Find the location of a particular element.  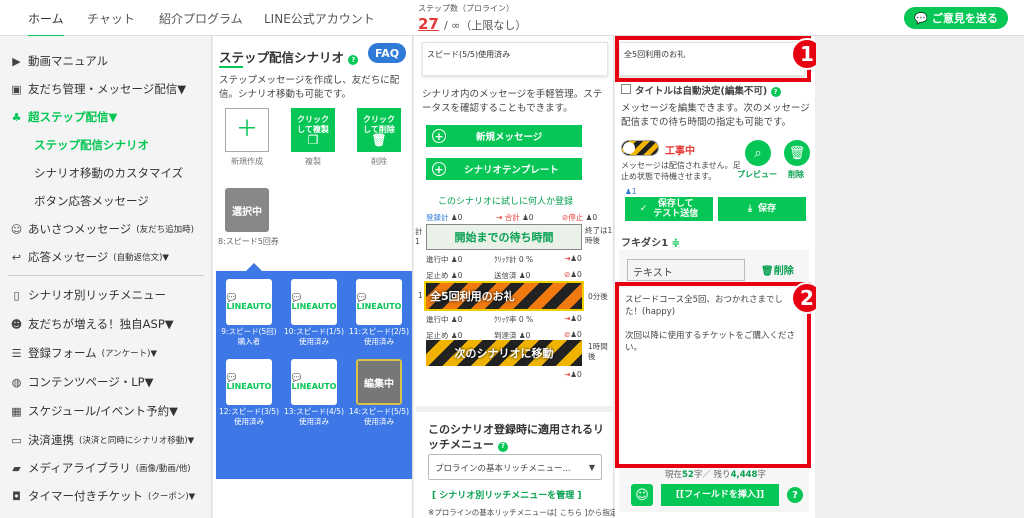

test-register-link: このシナリオに試しに何人か登録 is located at coordinates (505, 200).